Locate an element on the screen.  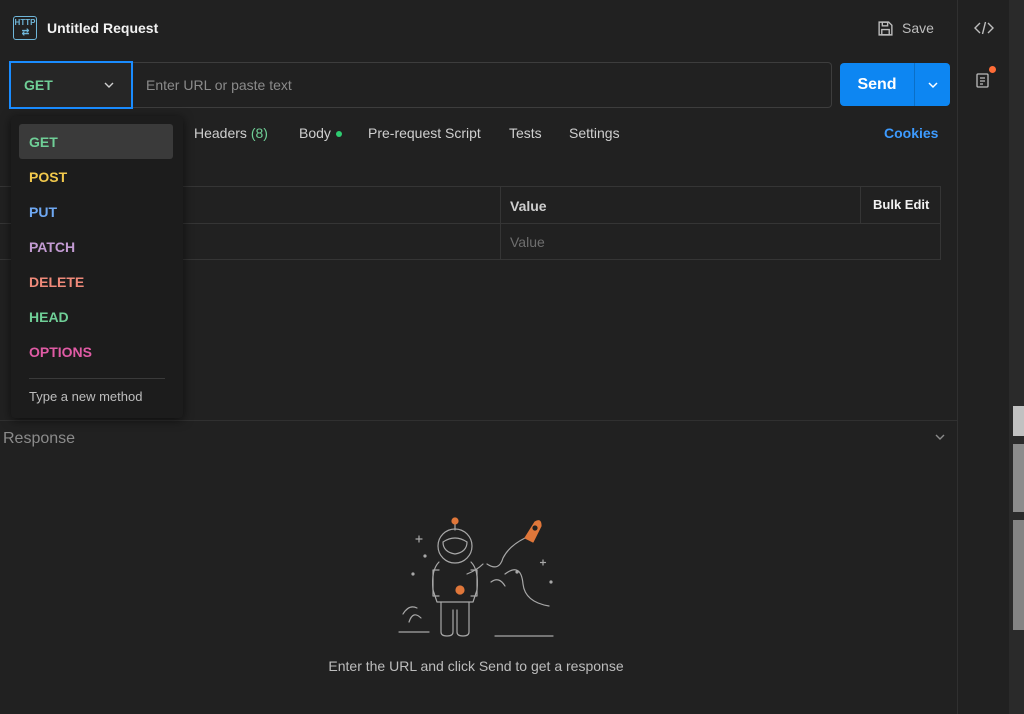
tab-body: Body is located at coordinates (320, 133).